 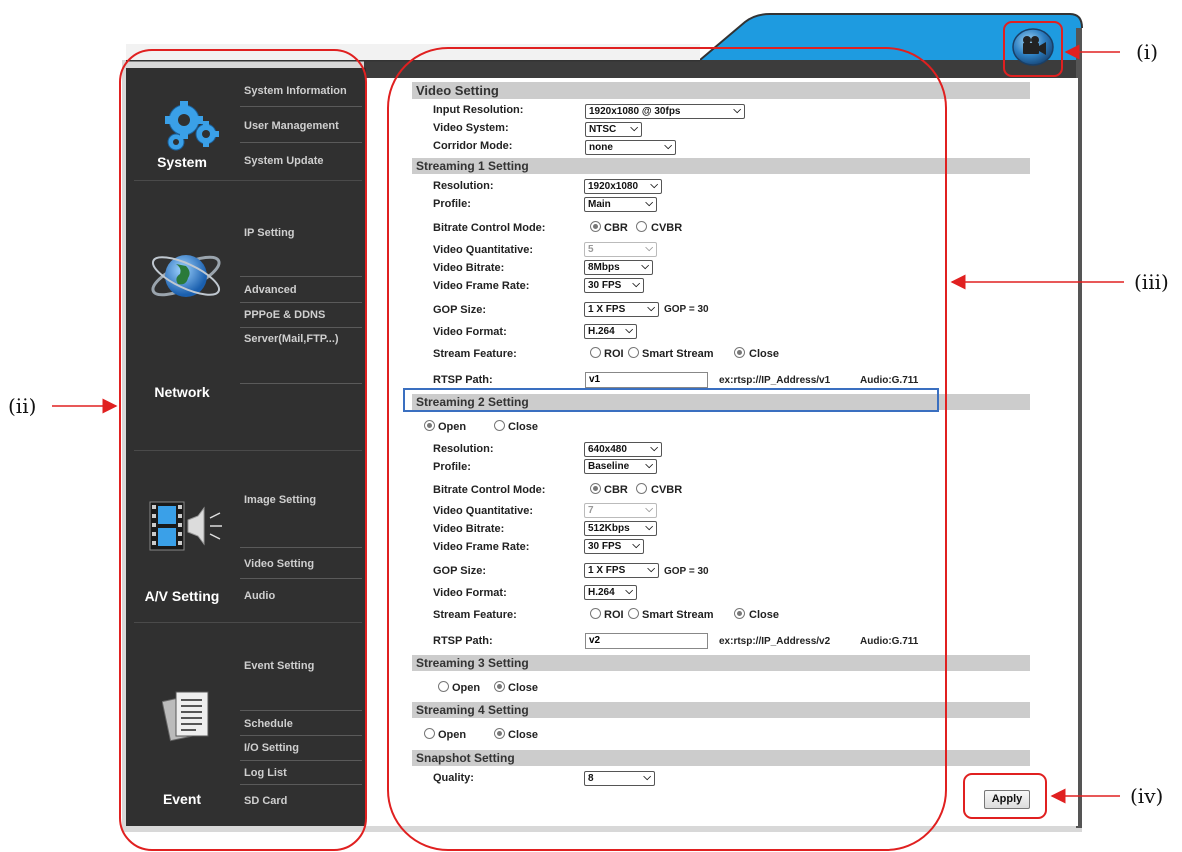 What do you see at coordinates (303, 500) in the screenshot?
I see `sidebar-item-image-setting: Image Setting` at bounding box center [303, 500].